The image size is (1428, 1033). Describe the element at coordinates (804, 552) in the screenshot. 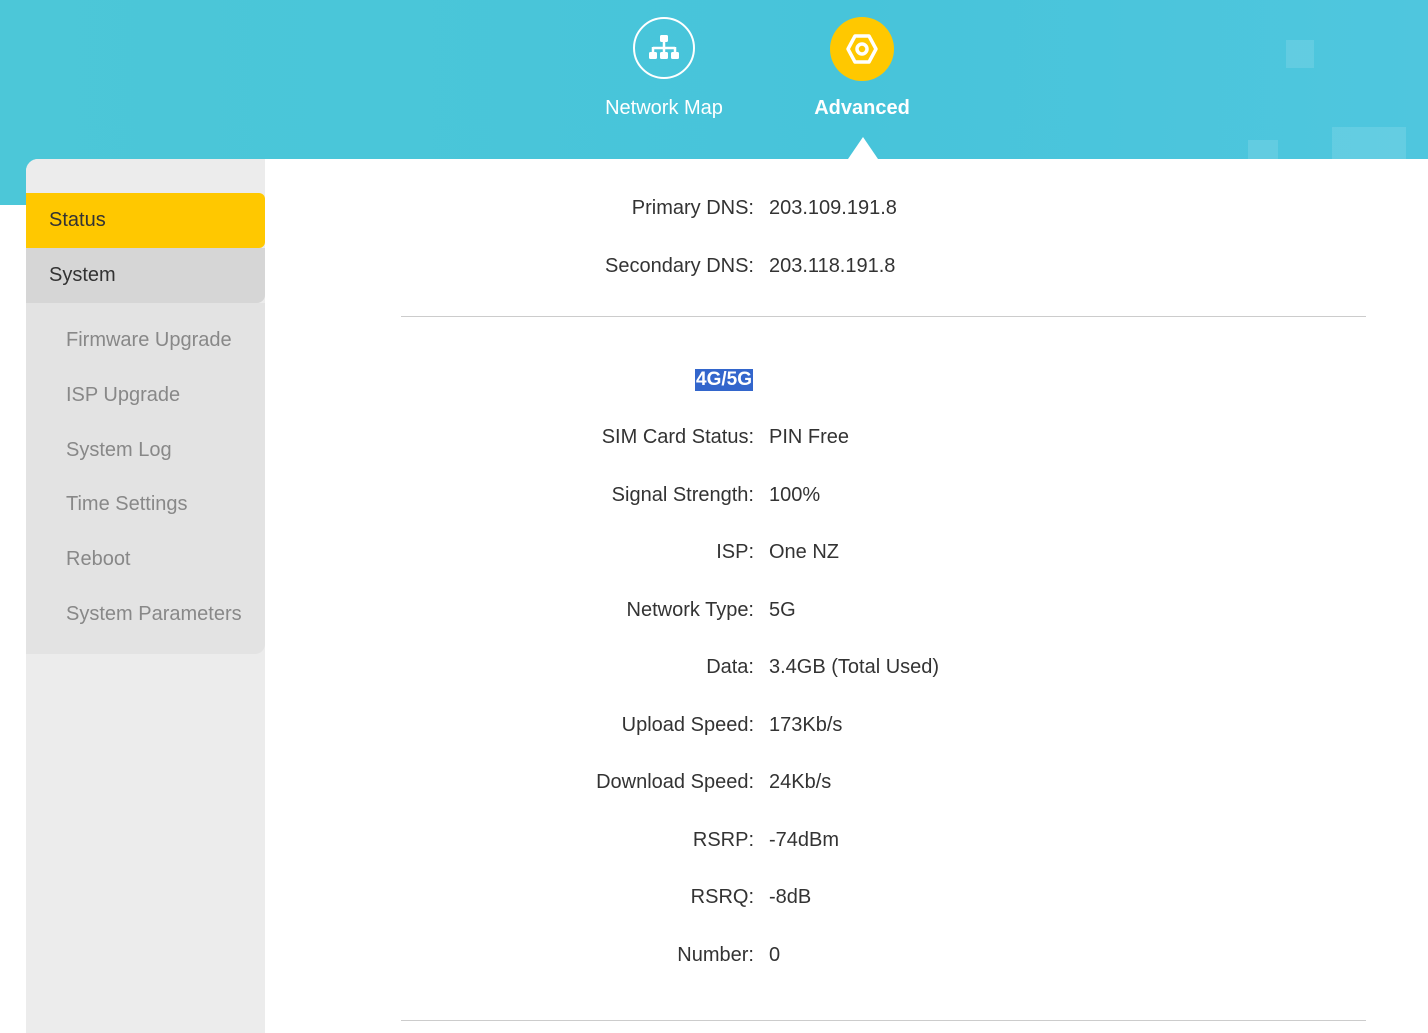

I see `isp-value: One NZ` at that location.